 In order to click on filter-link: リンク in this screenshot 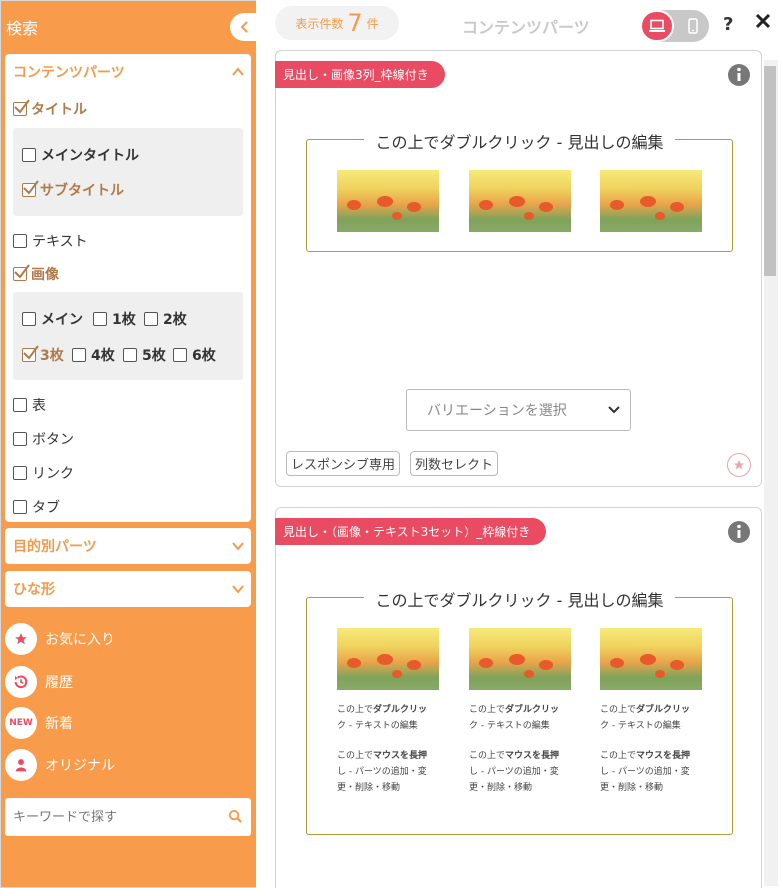, I will do `click(43, 473)`.